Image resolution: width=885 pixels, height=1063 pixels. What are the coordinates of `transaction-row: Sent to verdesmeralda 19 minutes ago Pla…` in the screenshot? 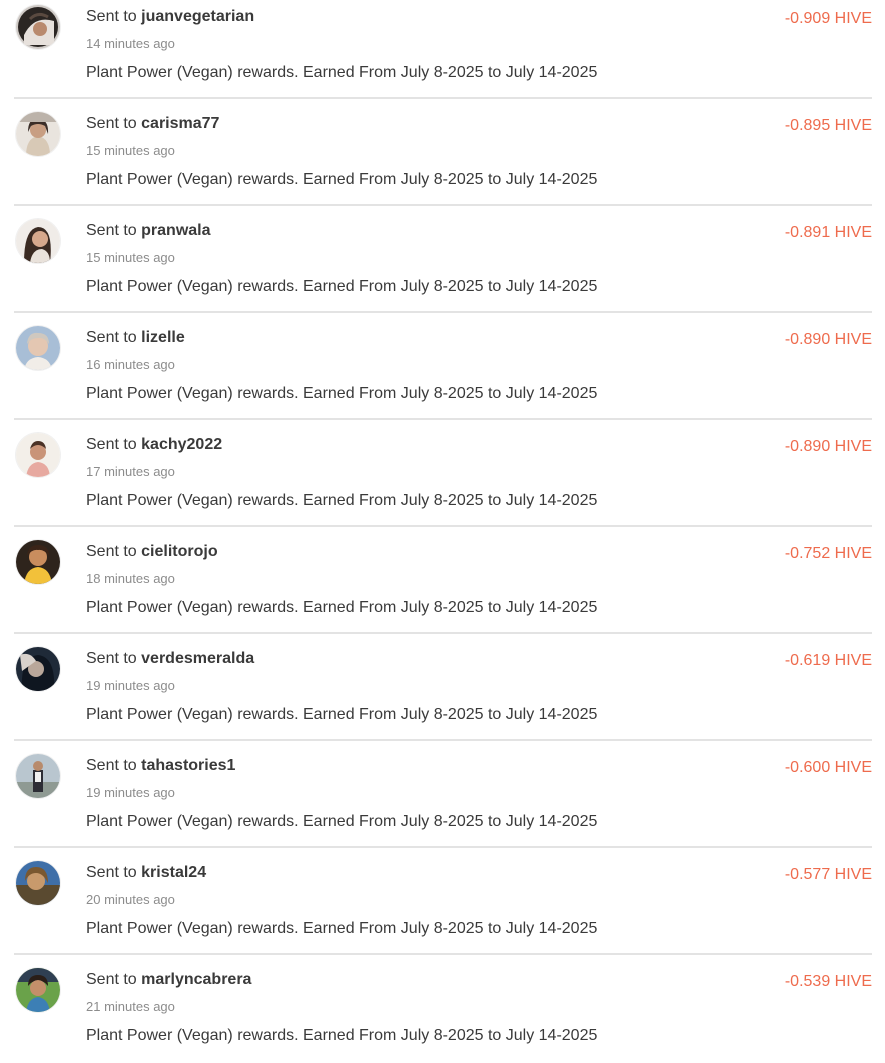 It's located at (442, 692).